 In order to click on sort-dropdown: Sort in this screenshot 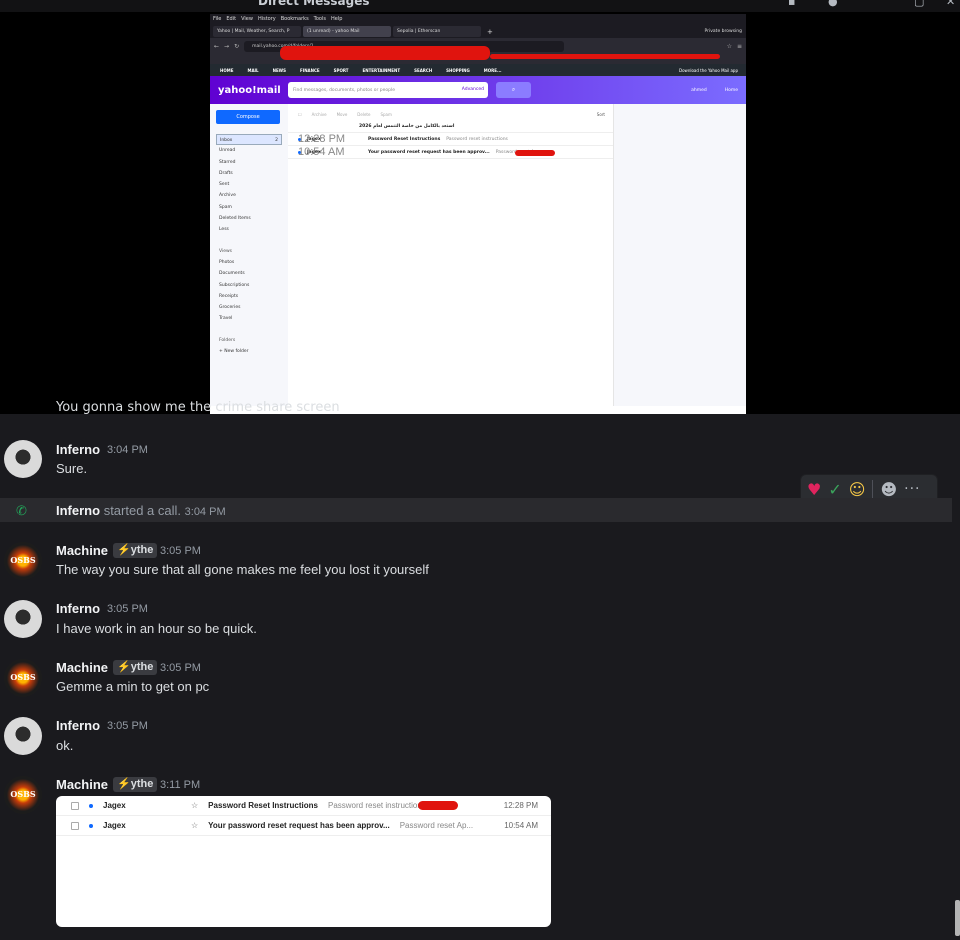, I will do `click(600, 114)`.